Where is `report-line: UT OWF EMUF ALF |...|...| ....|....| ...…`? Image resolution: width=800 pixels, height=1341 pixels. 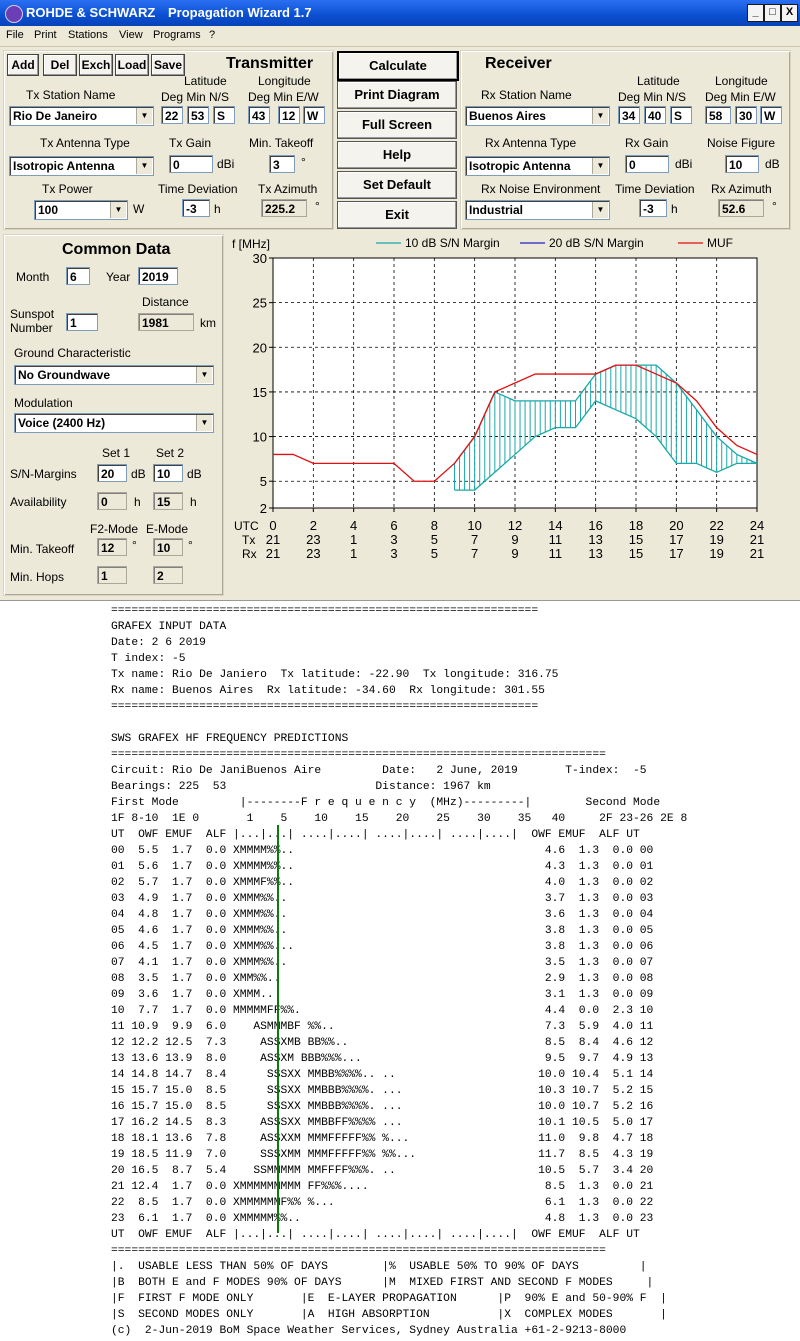 report-line: UT OWF EMUF ALF |...|...| ....|....| ...… is located at coordinates (375, 835).